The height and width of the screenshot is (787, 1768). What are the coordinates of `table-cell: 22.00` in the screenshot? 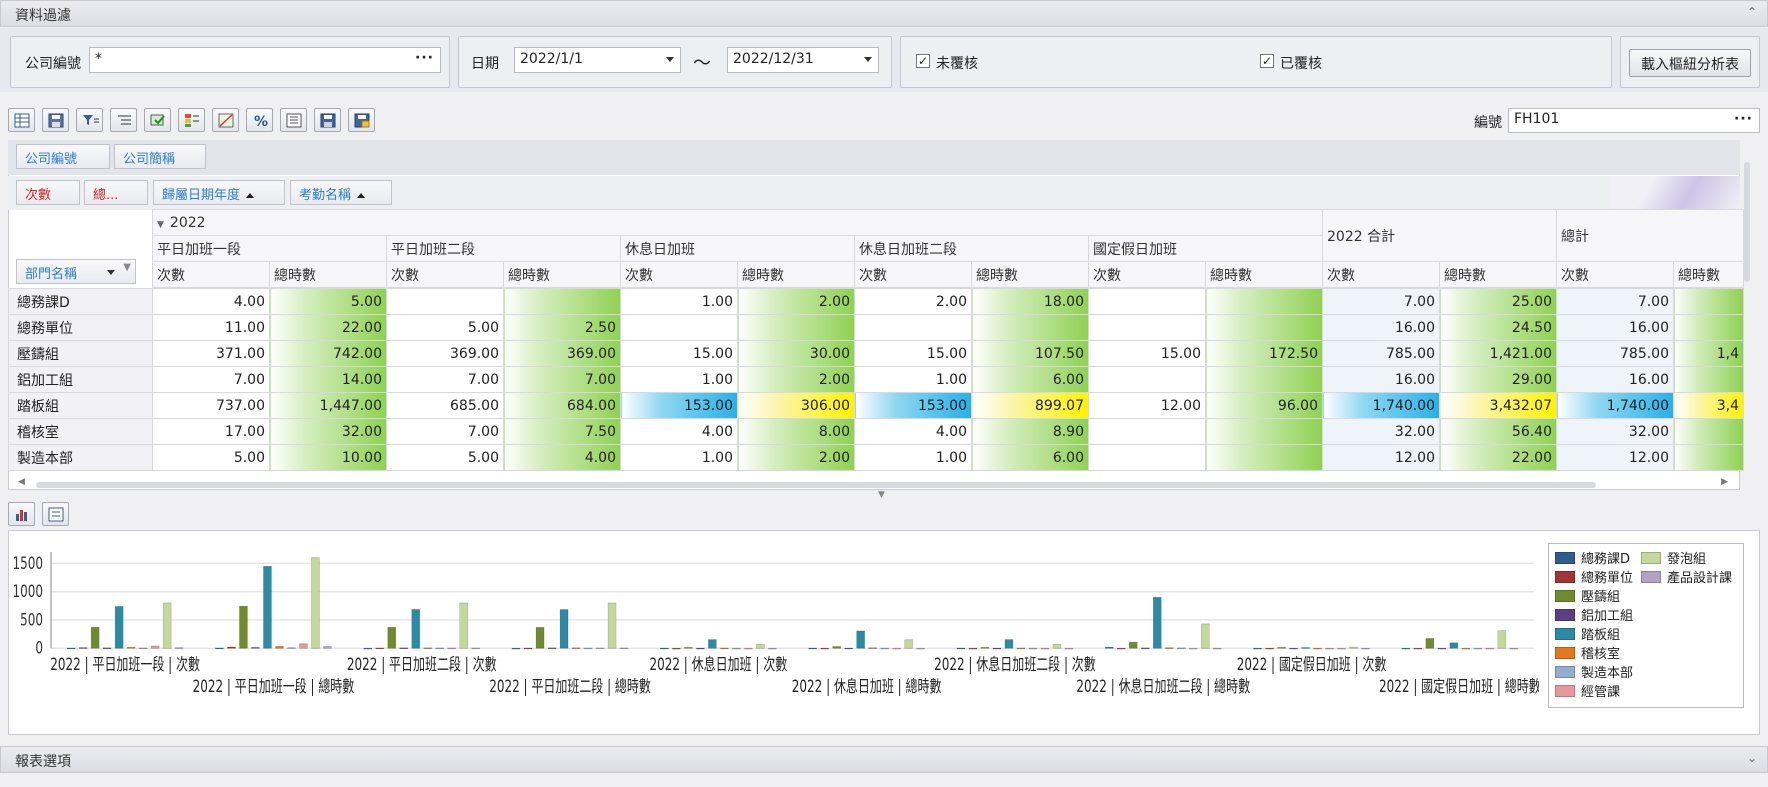 It's located at (1498, 457).